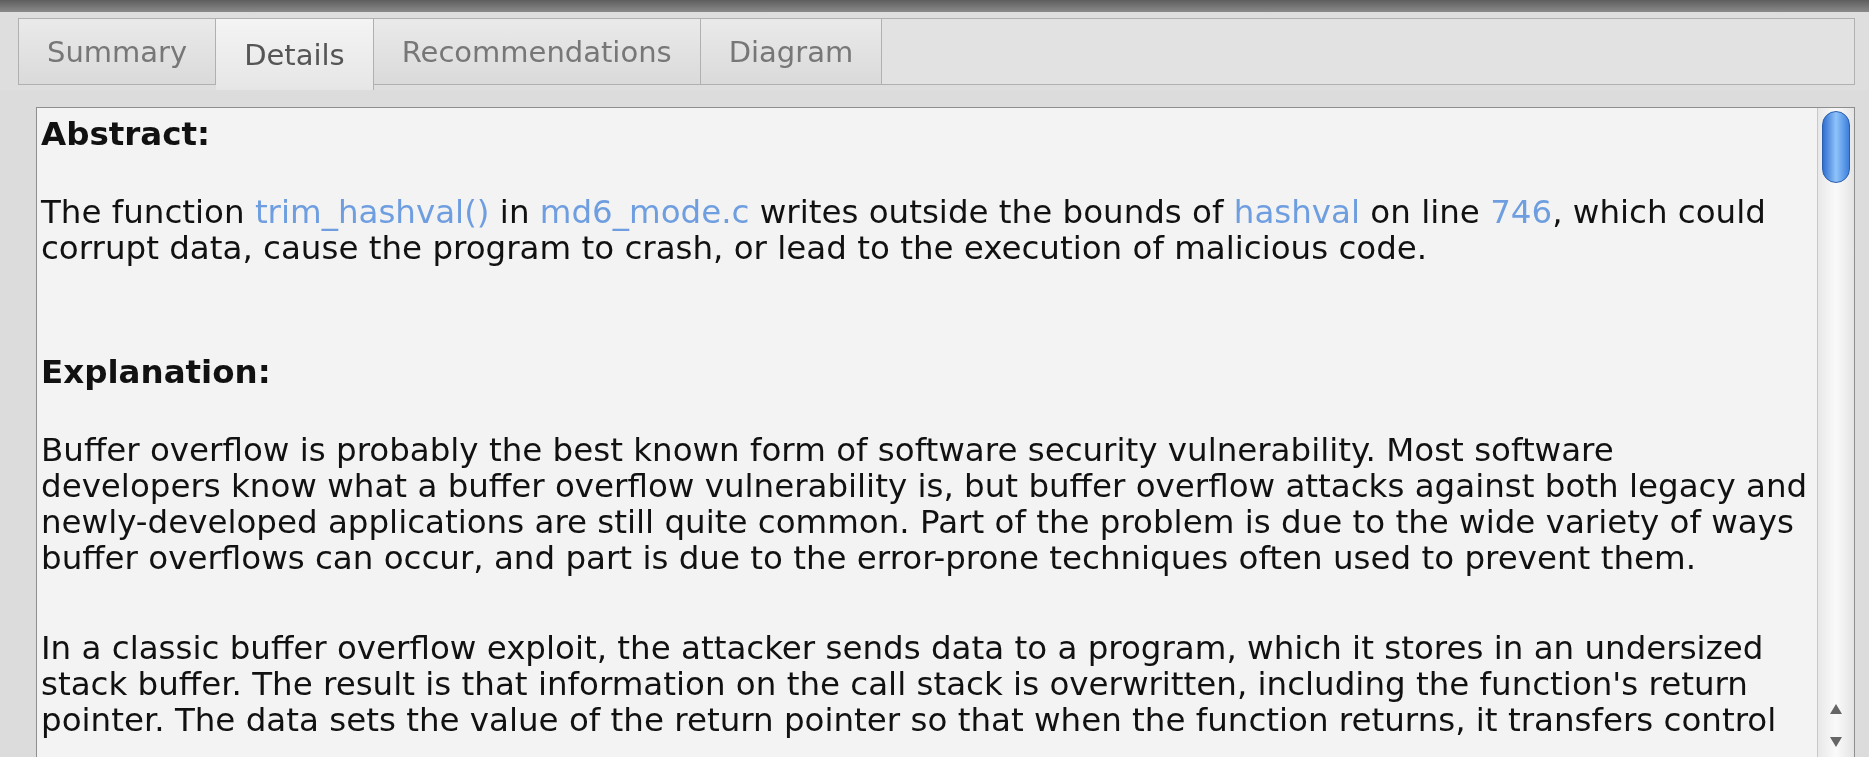 The height and width of the screenshot is (757, 1869). Describe the element at coordinates (295, 54) in the screenshot. I see `tab: Details` at that location.